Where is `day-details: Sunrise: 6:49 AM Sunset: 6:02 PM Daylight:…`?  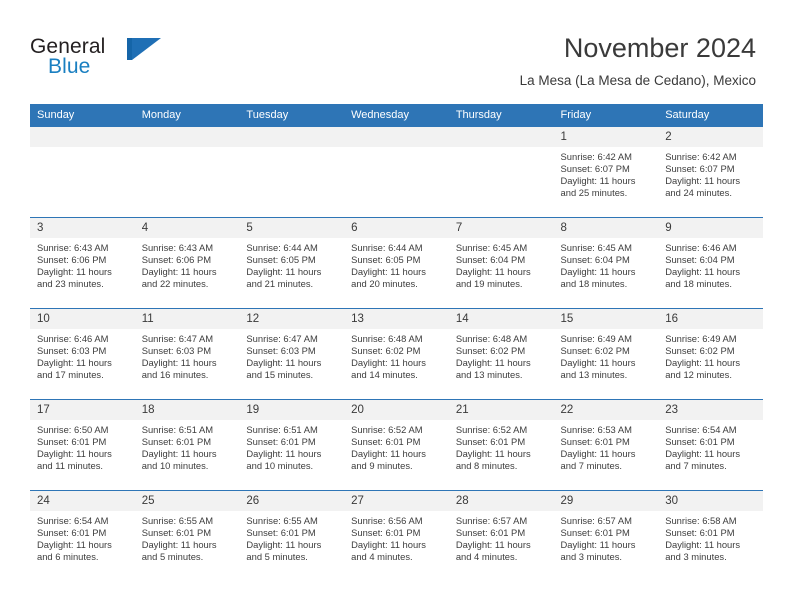
day-details: Sunrise: 6:49 AM Sunset: 6:02 PM Daylight:… is located at coordinates (710, 355).